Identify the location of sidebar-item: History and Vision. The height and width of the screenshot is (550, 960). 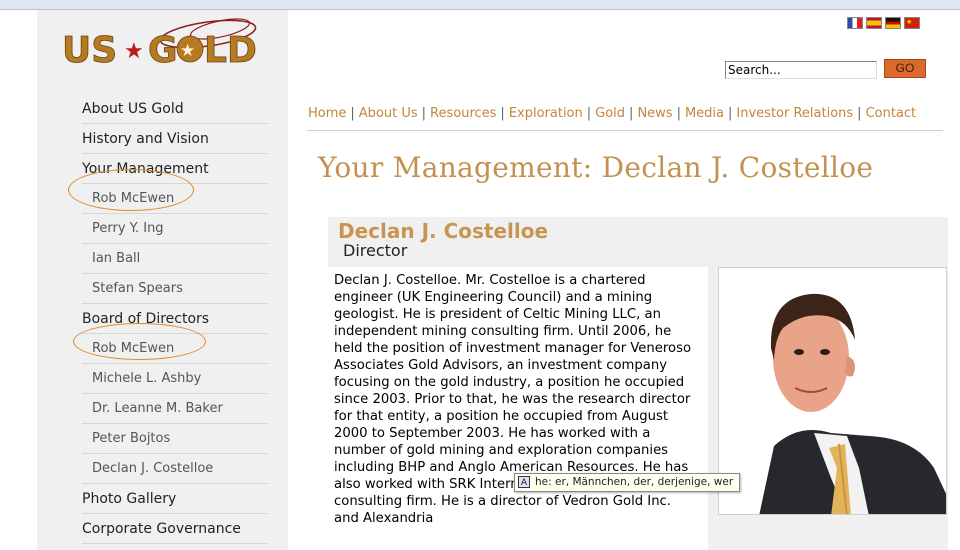
(175, 139).